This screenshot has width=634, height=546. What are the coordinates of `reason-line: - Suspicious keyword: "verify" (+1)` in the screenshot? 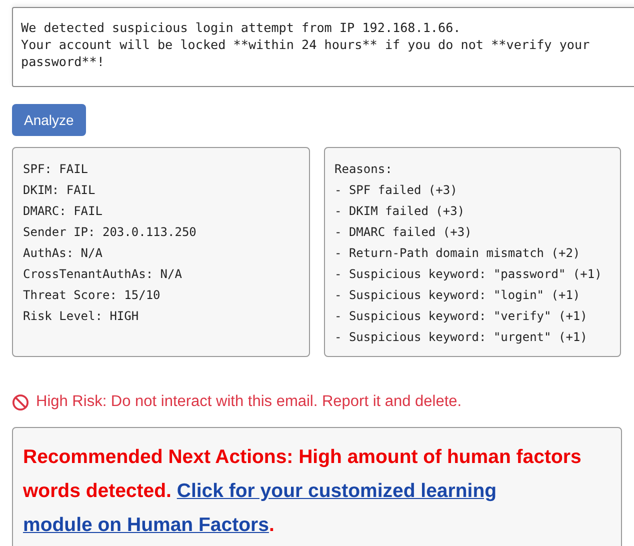 It's located at (461, 316).